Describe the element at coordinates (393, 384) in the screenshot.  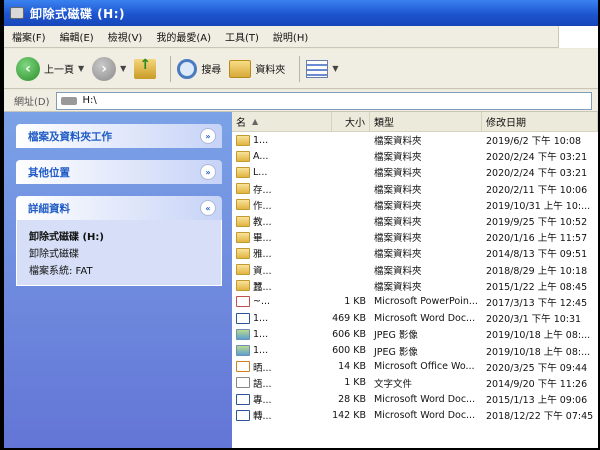
I see `file-type: 文字文件` at that location.